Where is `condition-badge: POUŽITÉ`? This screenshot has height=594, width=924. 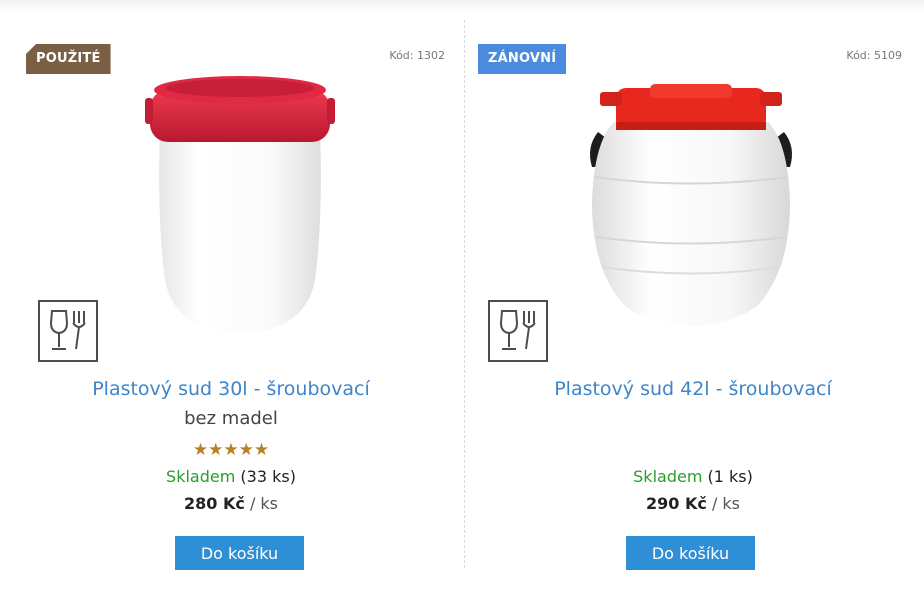 condition-badge: POUŽITÉ is located at coordinates (68, 59).